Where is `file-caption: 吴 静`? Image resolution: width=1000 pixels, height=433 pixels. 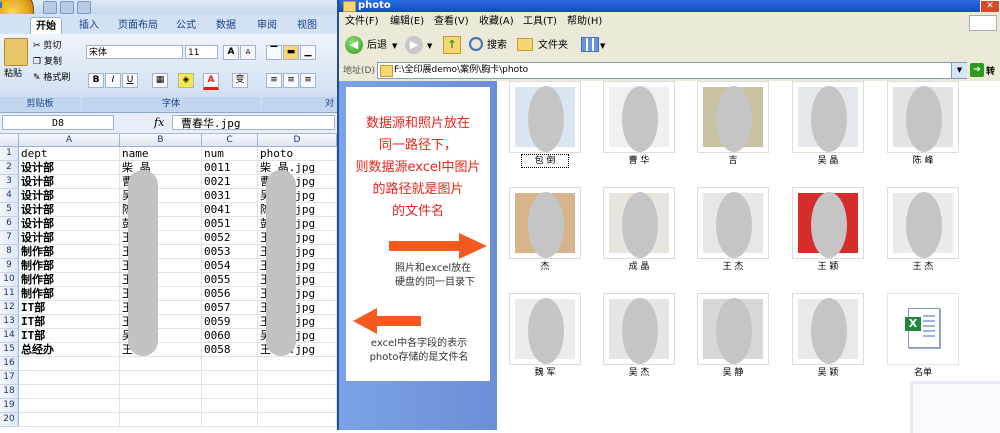
file-caption: 吴 静 is located at coordinates (733, 373).